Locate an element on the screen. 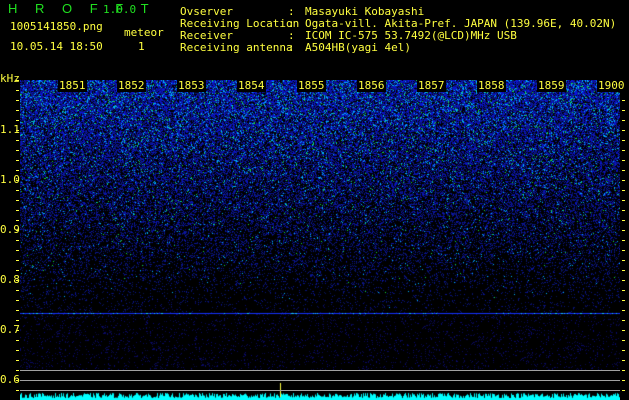  time-label: 1852 is located at coordinates (131, 85).